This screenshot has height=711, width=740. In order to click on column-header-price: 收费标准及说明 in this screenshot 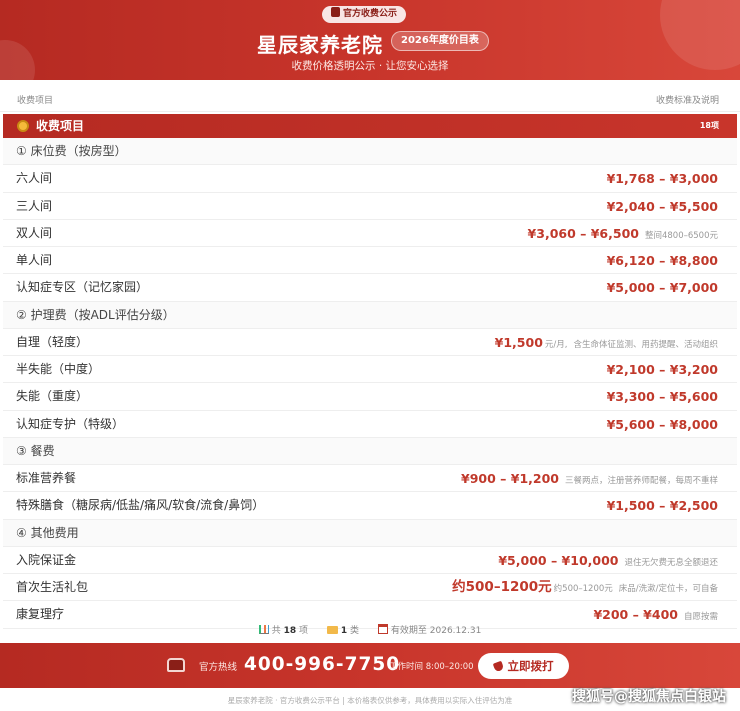, I will do `click(687, 101)`.